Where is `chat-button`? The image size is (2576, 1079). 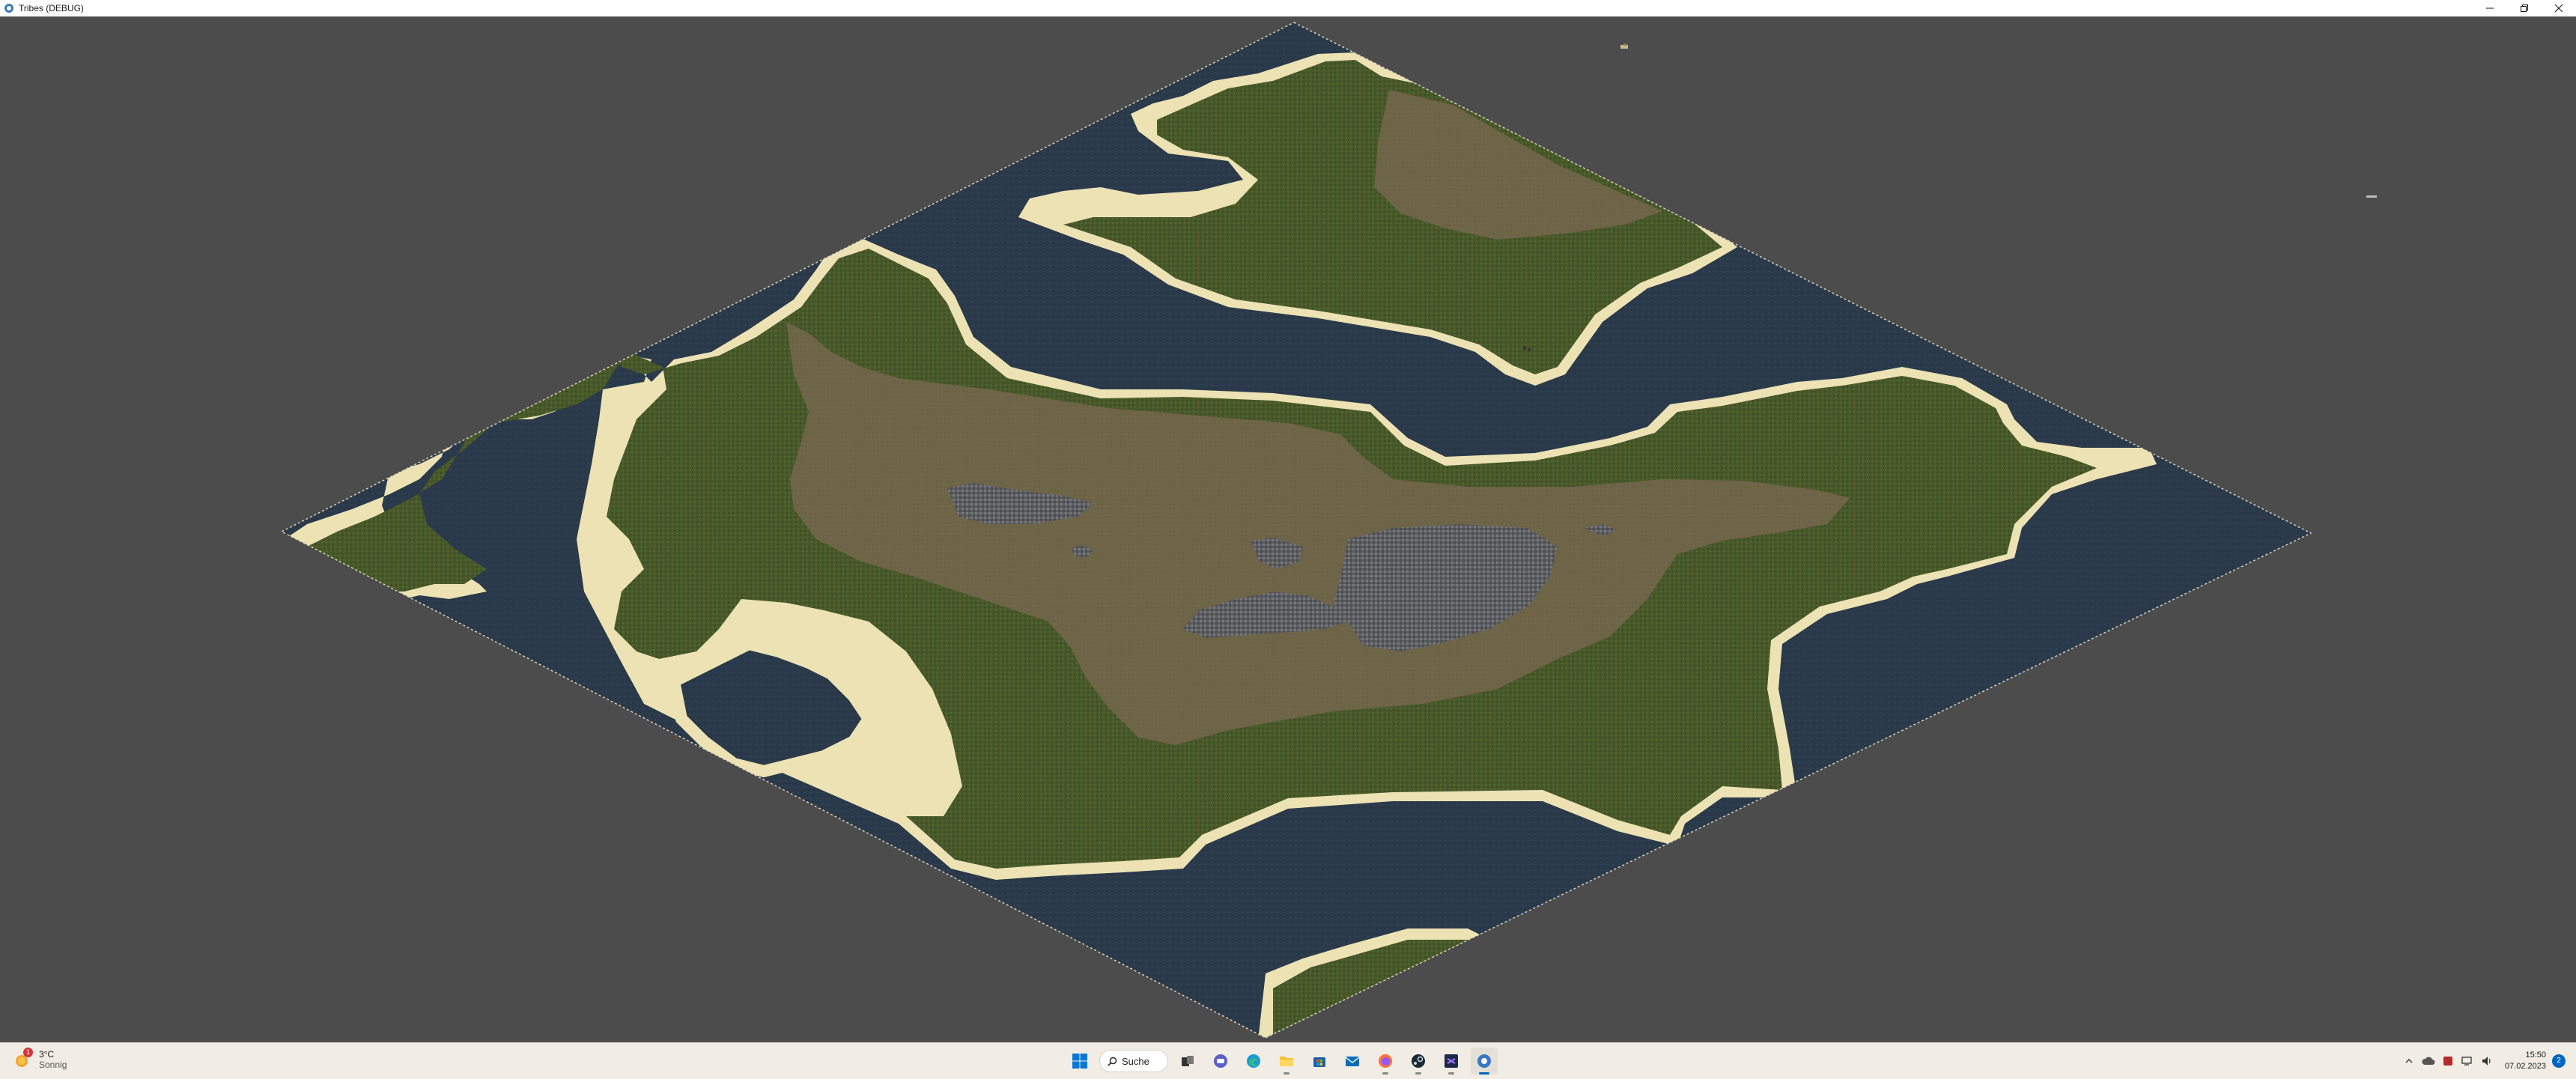
chat-button is located at coordinates (1220, 1062).